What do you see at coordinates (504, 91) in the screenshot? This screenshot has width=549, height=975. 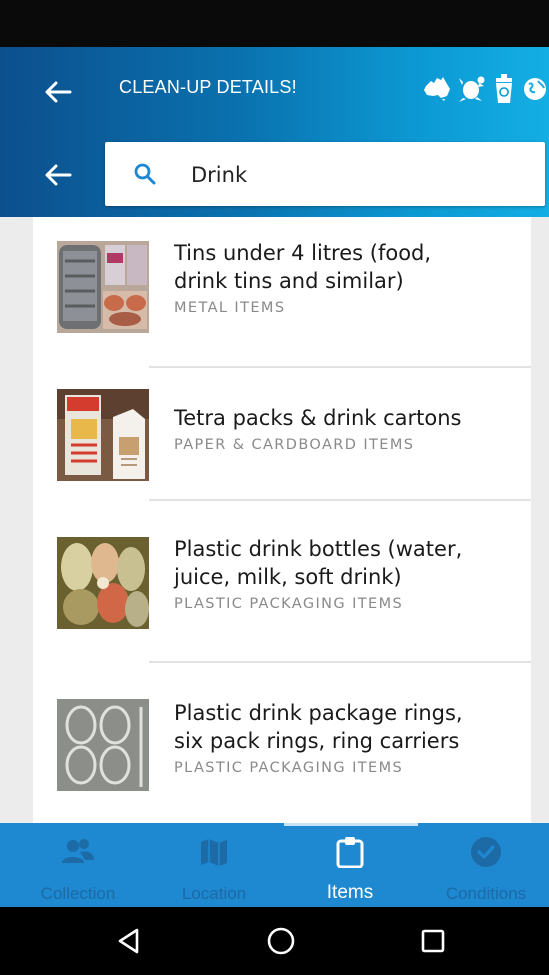 I see `bin-icon` at bounding box center [504, 91].